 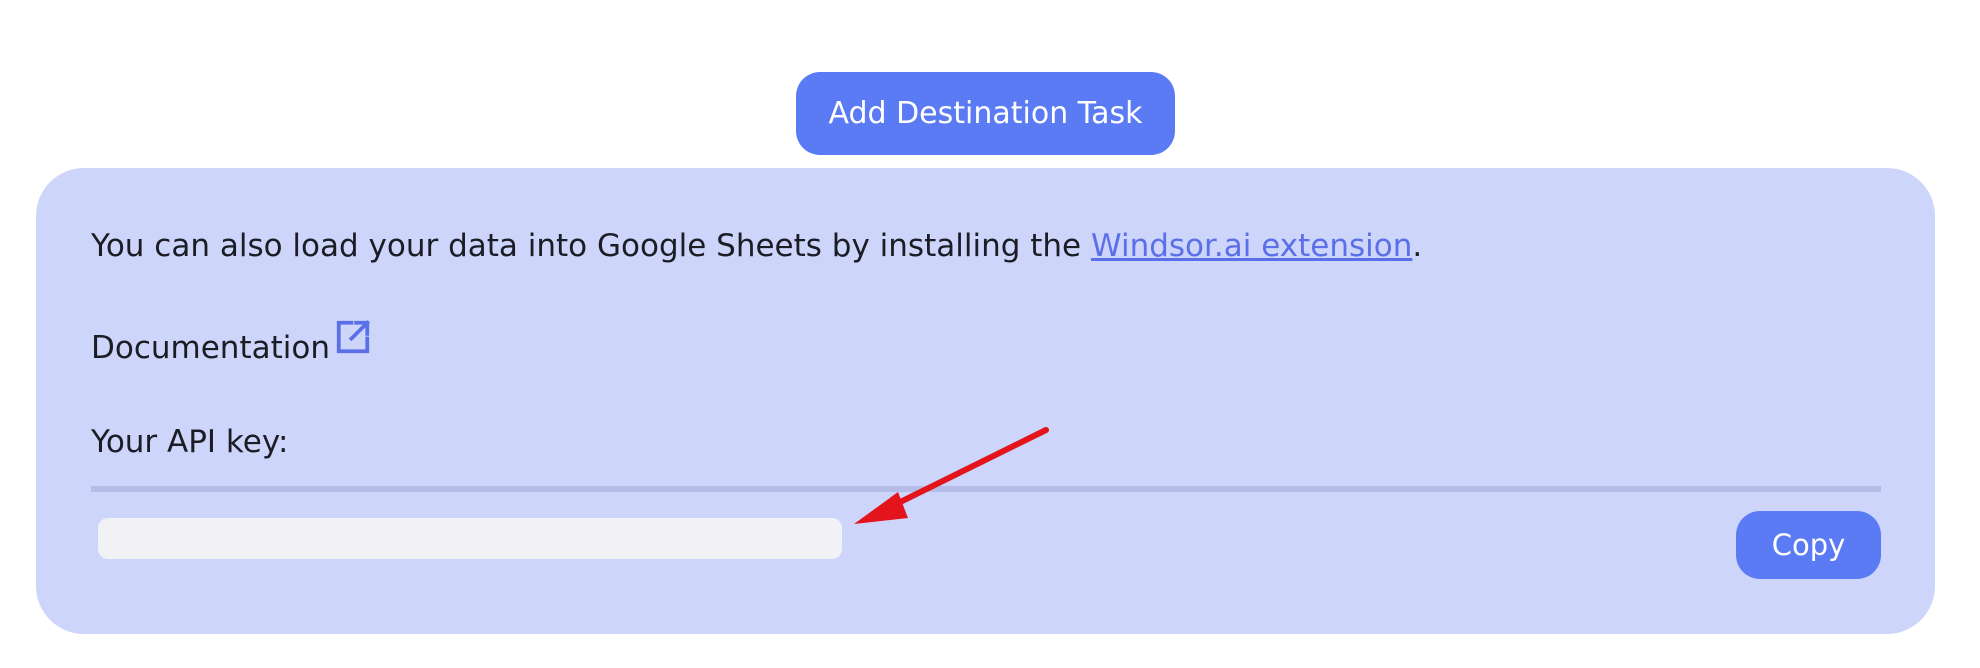 I want to click on red-arrow-icon, so click(x=951, y=475).